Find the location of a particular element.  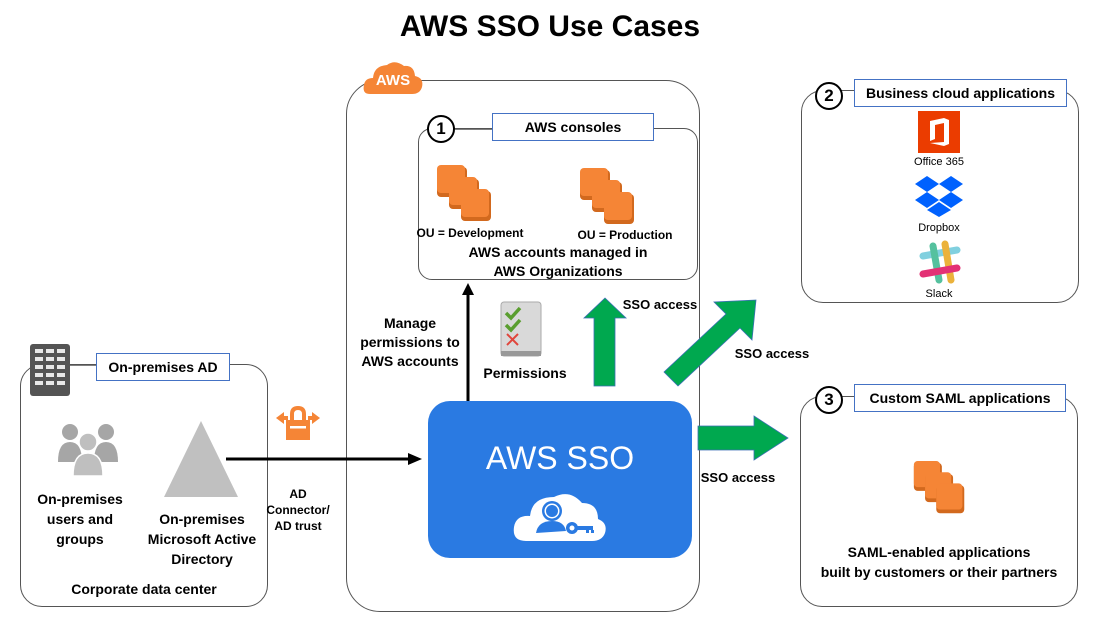

office365-label: Office 365 is located at coordinates (939, 162).